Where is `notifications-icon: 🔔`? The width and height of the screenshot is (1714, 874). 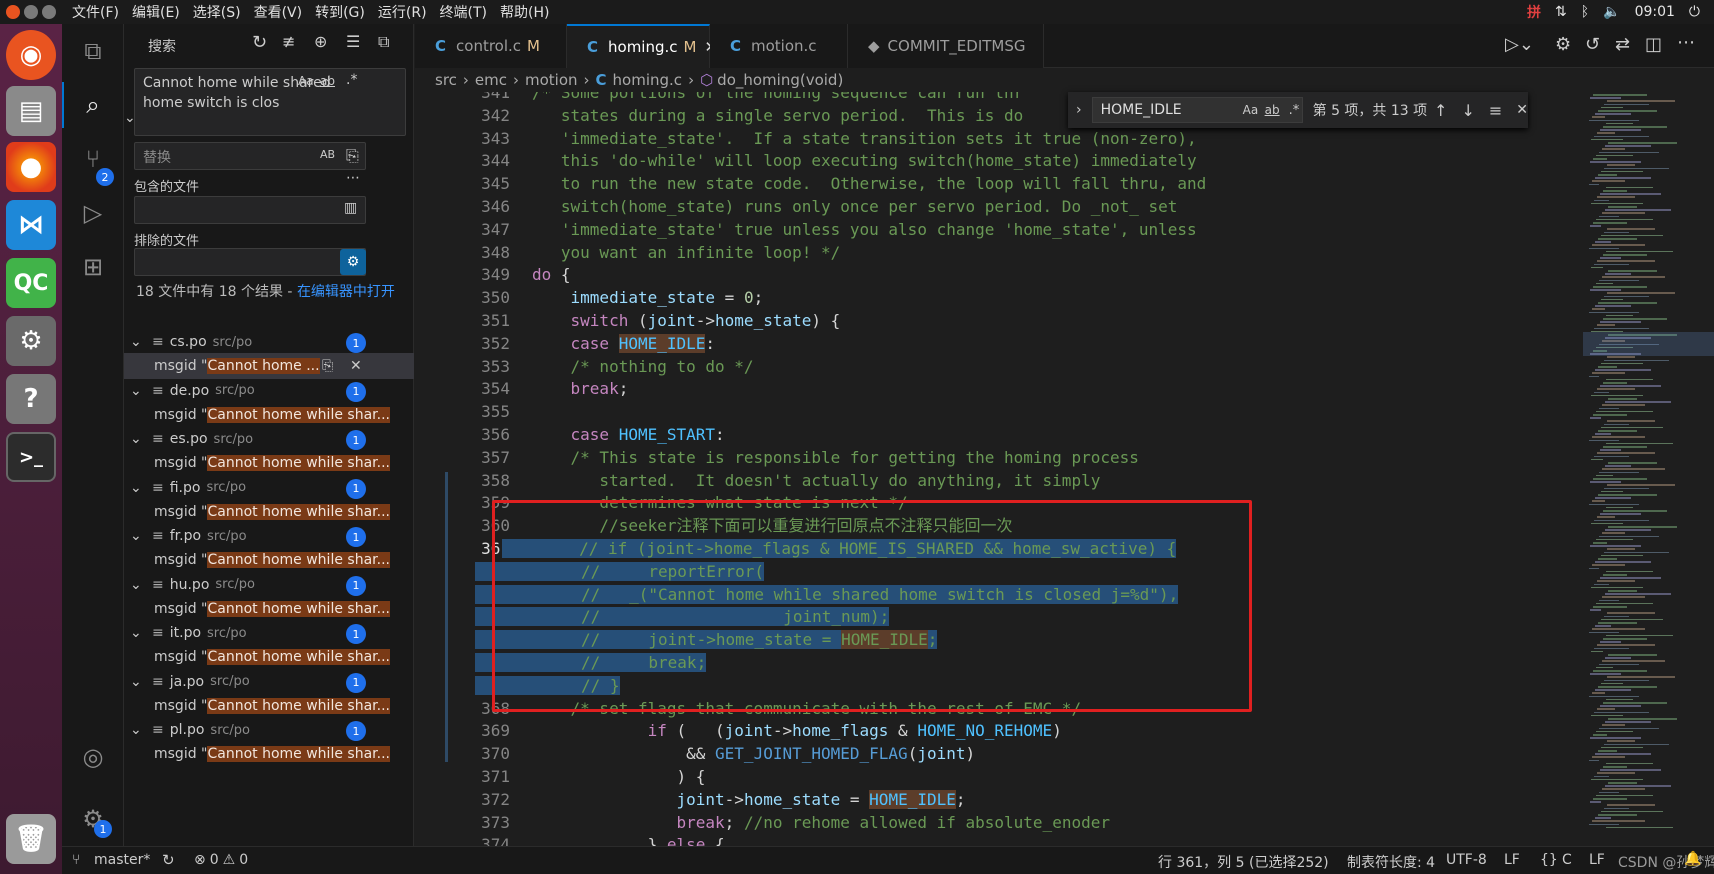 notifications-icon: 🔔 is located at coordinates (1692, 859).